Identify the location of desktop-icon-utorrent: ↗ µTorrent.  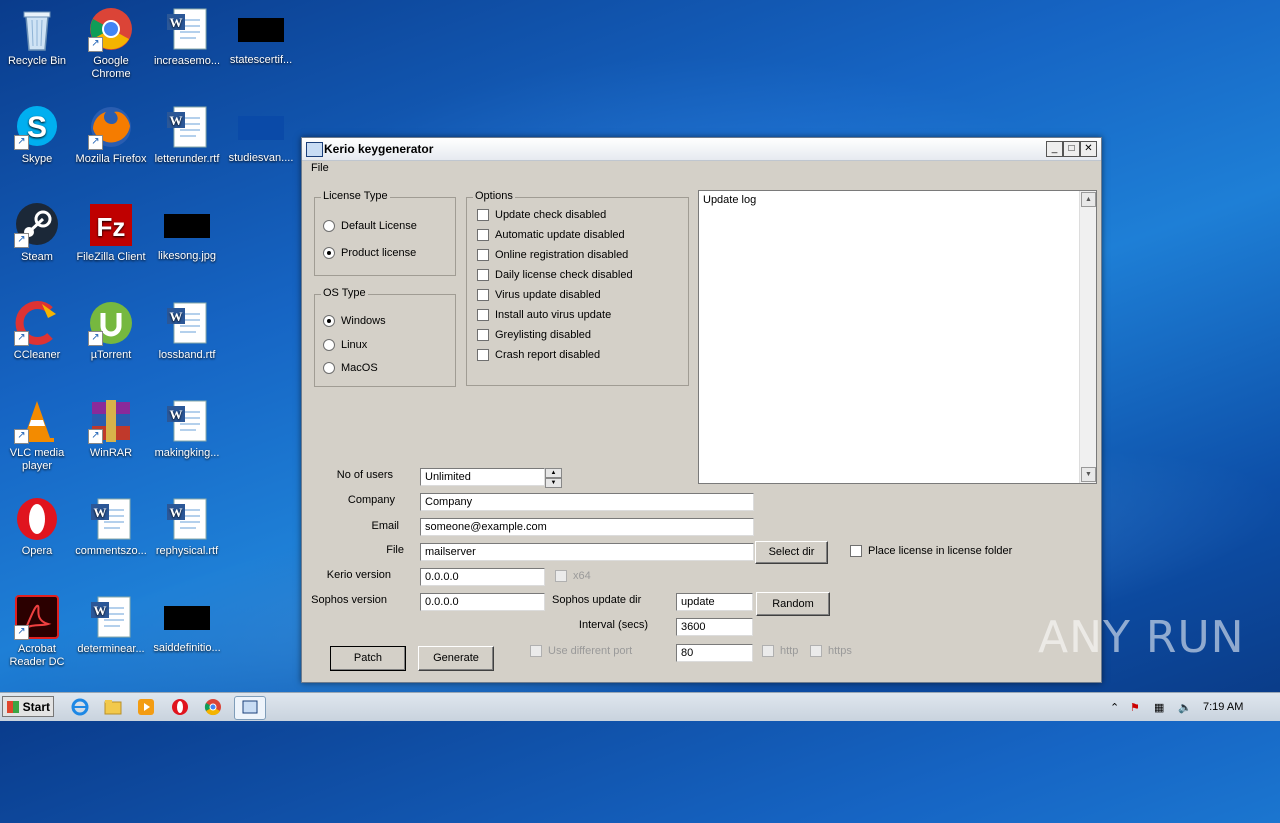
(111, 331).